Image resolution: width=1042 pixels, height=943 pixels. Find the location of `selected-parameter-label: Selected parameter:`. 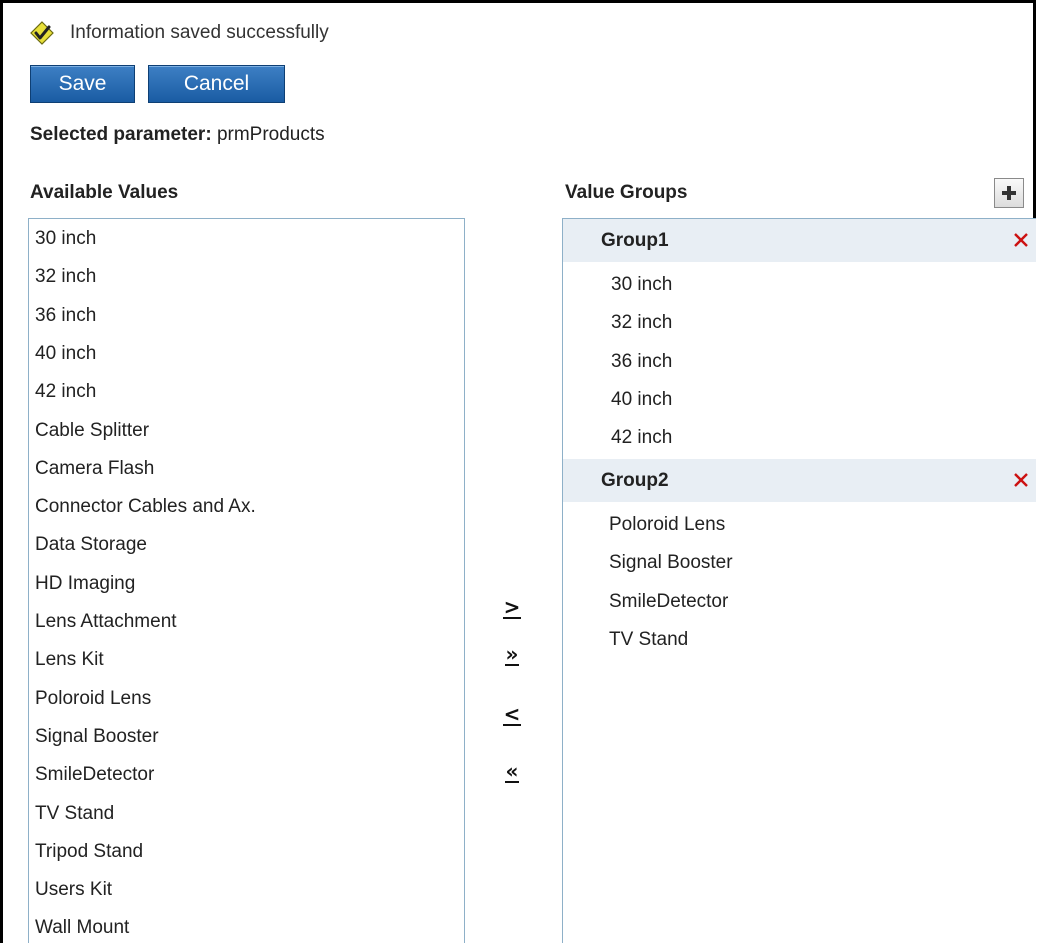

selected-parameter-label: Selected parameter: is located at coordinates (121, 134).